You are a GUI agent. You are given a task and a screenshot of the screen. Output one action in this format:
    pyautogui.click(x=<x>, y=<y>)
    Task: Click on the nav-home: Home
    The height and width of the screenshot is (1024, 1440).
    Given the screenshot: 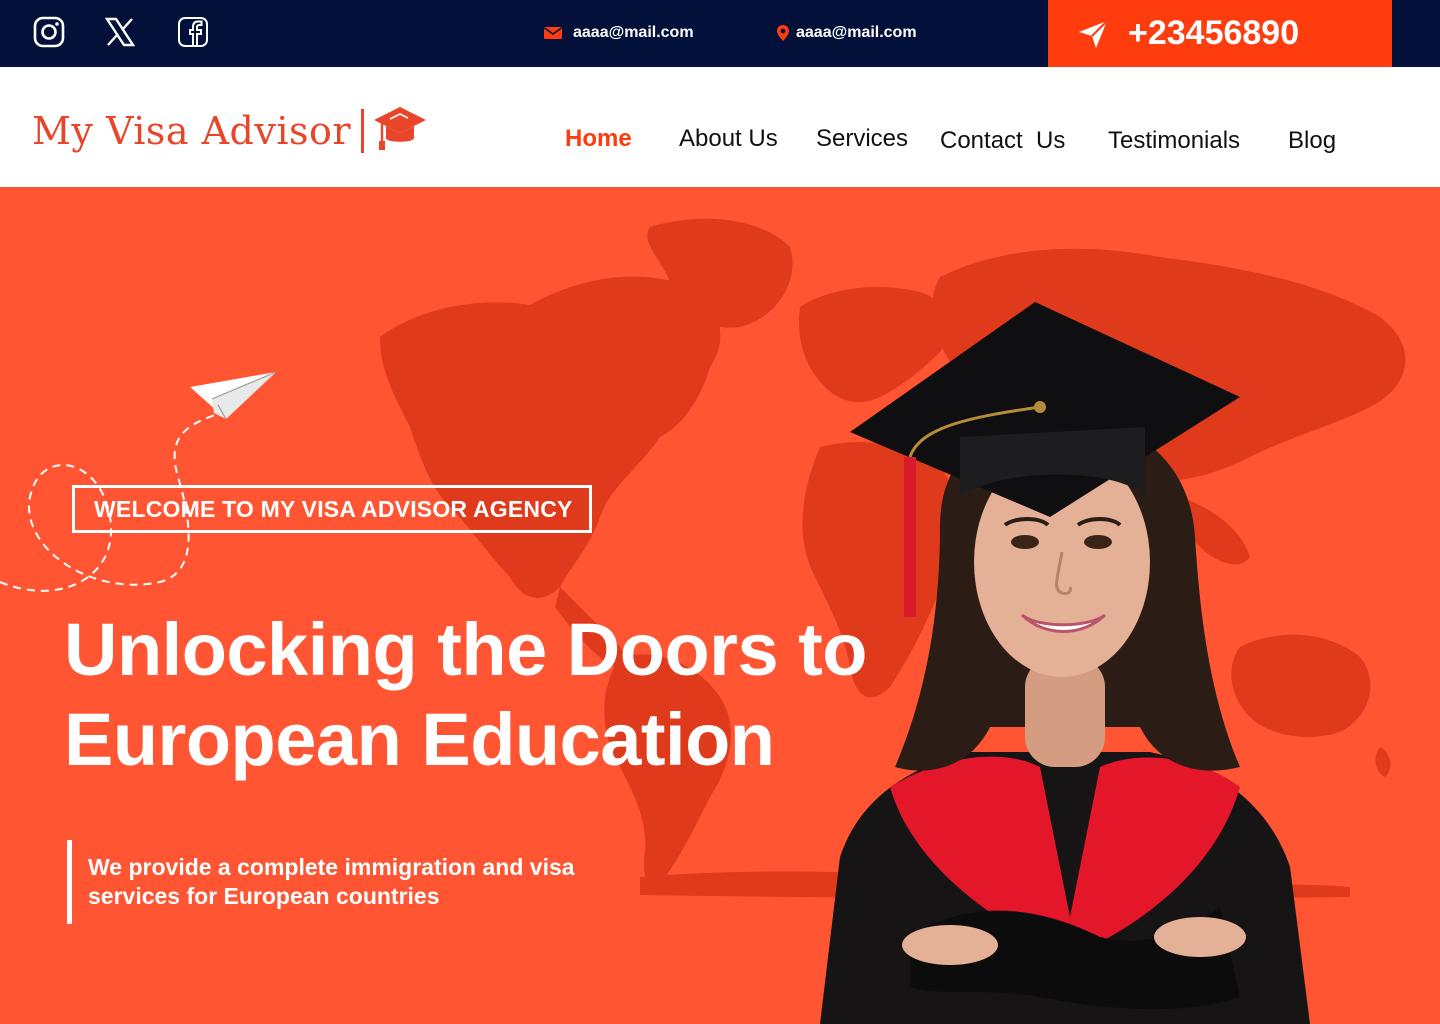 What is the action you would take?
    pyautogui.click(x=598, y=139)
    